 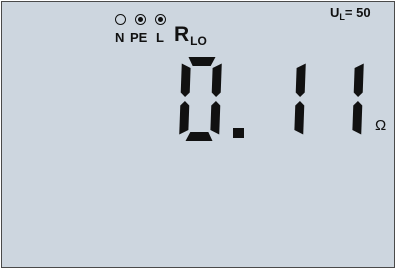 I want to click on function-label: RLO, so click(x=190, y=35).